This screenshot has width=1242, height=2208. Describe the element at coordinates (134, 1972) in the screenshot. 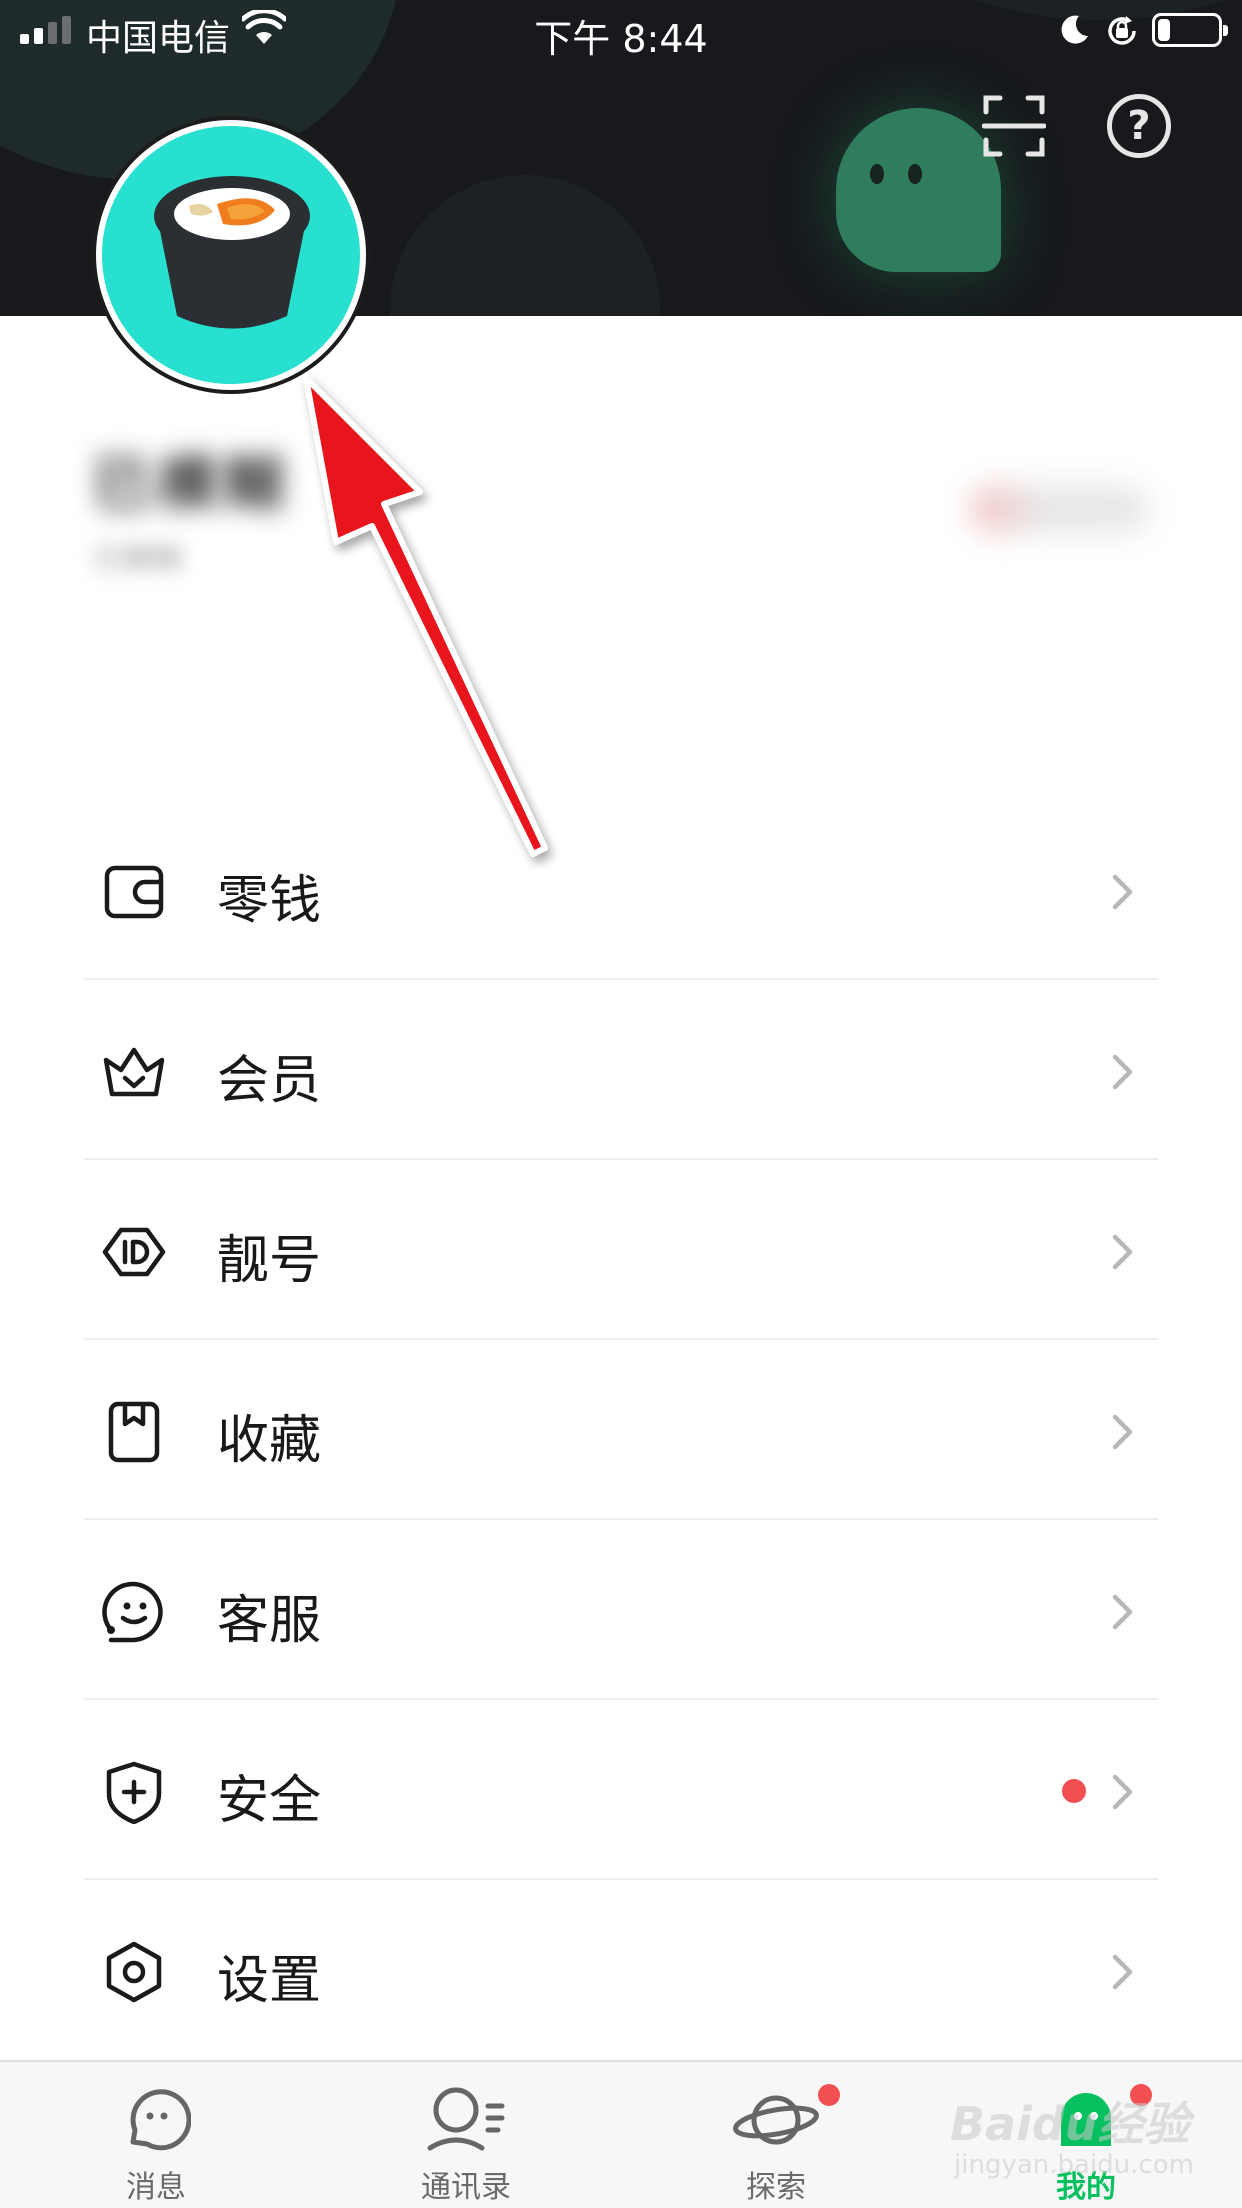

I see `hexagon-settings-icon` at that location.